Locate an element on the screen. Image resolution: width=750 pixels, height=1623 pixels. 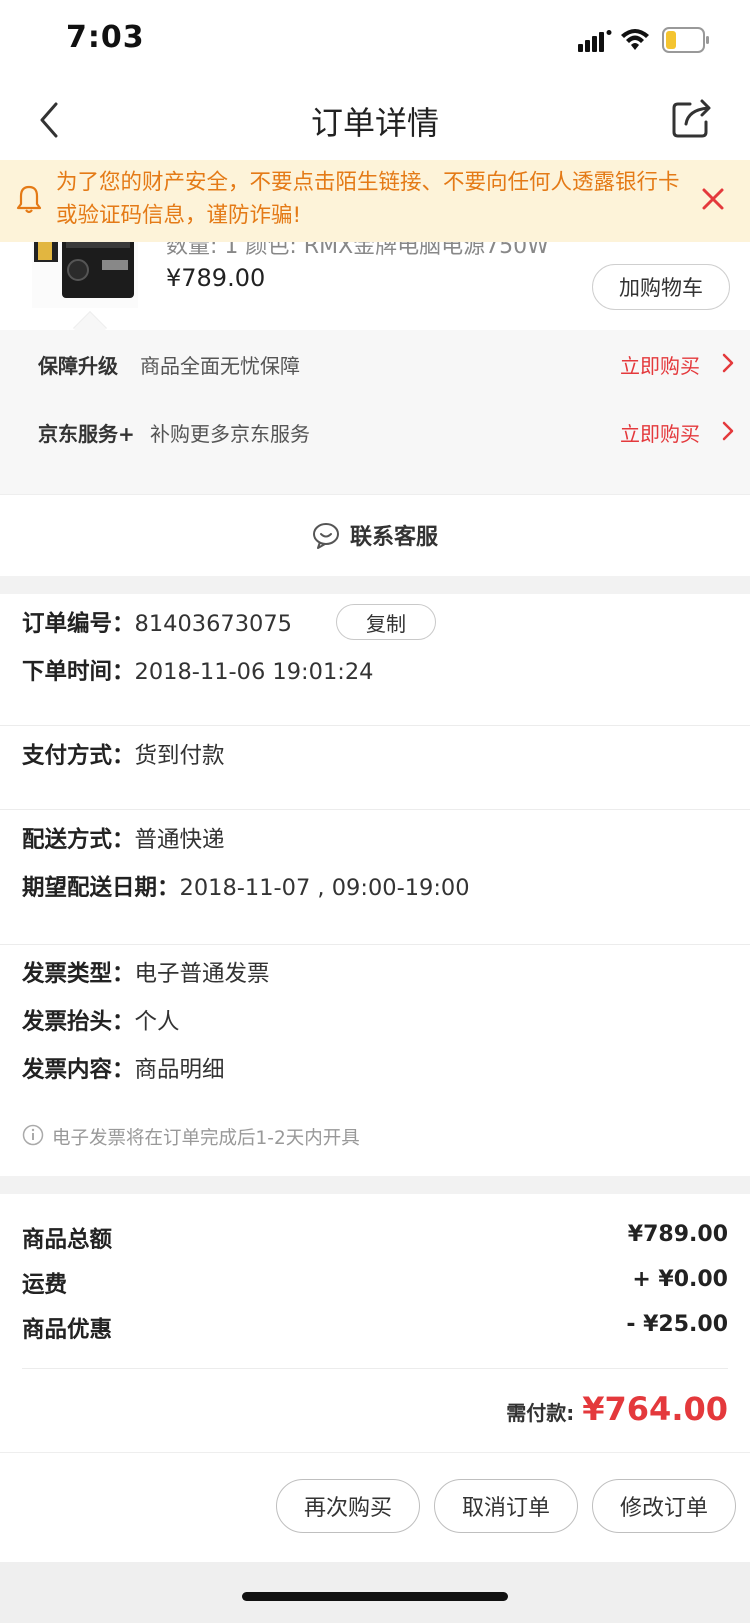
service-label: 保障升级 is located at coordinates (78, 366).